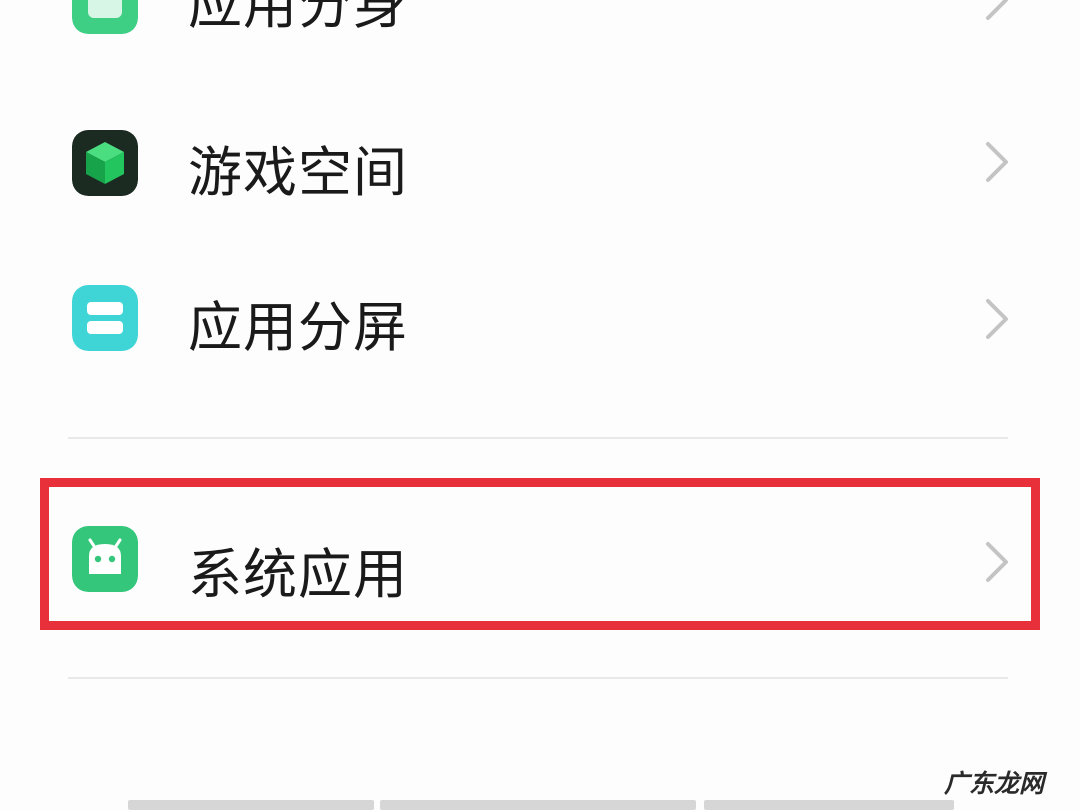 The image size is (1080, 810). What do you see at coordinates (105, 559) in the screenshot?
I see `android-robot-icon` at bounding box center [105, 559].